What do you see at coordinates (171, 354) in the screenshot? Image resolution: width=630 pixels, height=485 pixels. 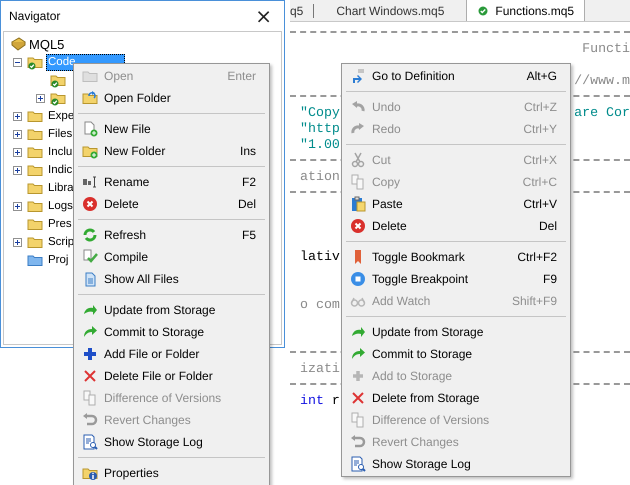 I see `menu-item: Add File or Folder` at bounding box center [171, 354].